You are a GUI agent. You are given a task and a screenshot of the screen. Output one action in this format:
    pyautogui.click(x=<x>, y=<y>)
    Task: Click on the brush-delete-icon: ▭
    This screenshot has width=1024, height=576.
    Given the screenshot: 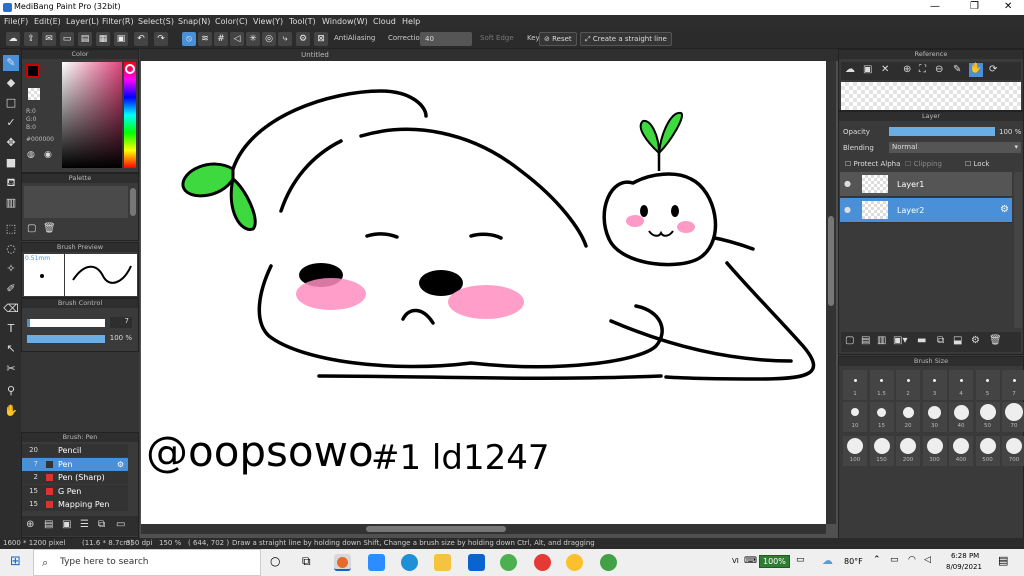 What is the action you would take?
    pyautogui.click(x=120, y=524)
    